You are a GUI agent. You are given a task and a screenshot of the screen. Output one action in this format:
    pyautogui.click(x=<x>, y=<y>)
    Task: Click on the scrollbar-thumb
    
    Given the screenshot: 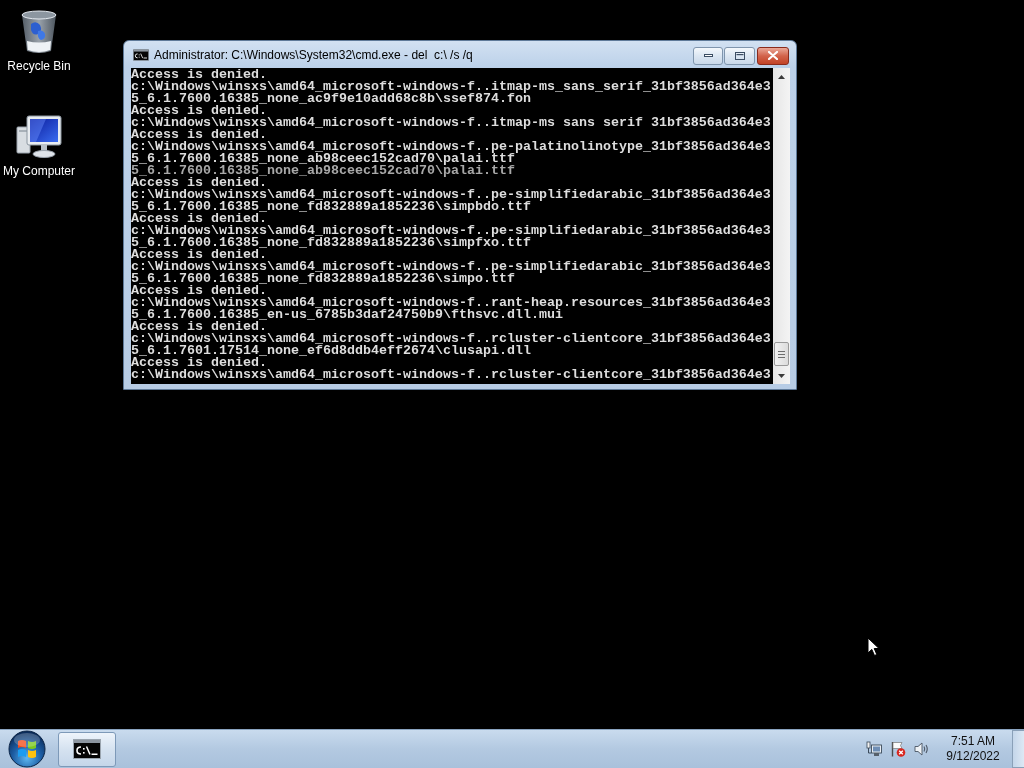 What is the action you would take?
    pyautogui.click(x=781, y=354)
    